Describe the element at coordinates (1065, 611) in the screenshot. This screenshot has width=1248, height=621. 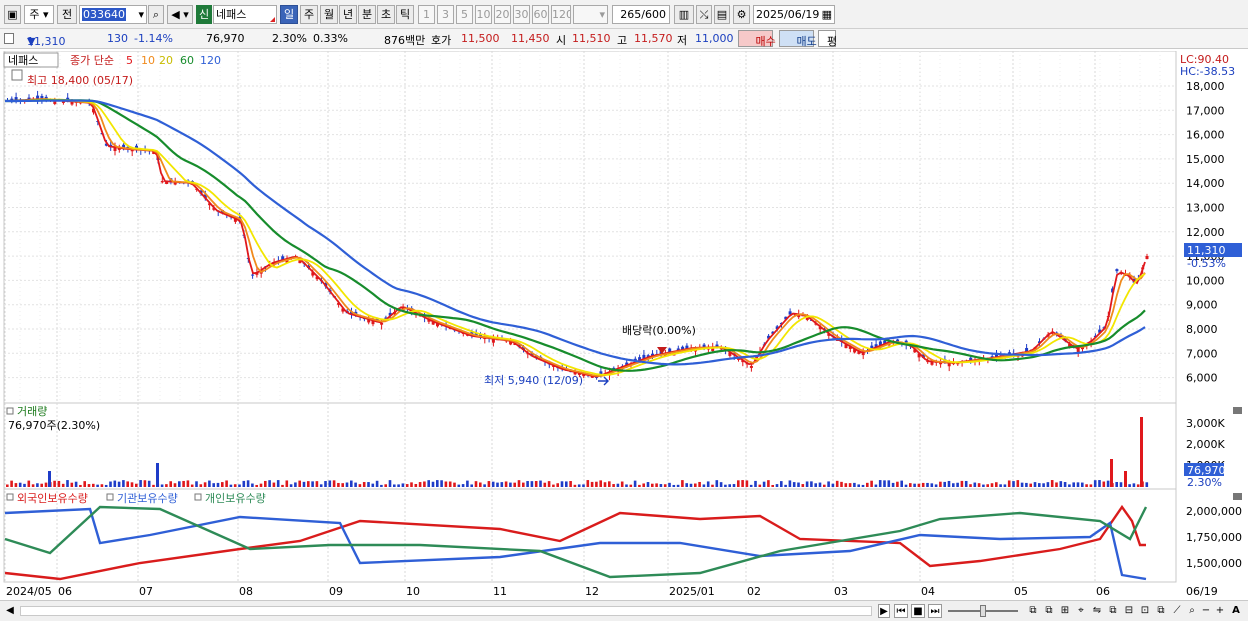
I see `layout-icon-3: ⊞` at that location.